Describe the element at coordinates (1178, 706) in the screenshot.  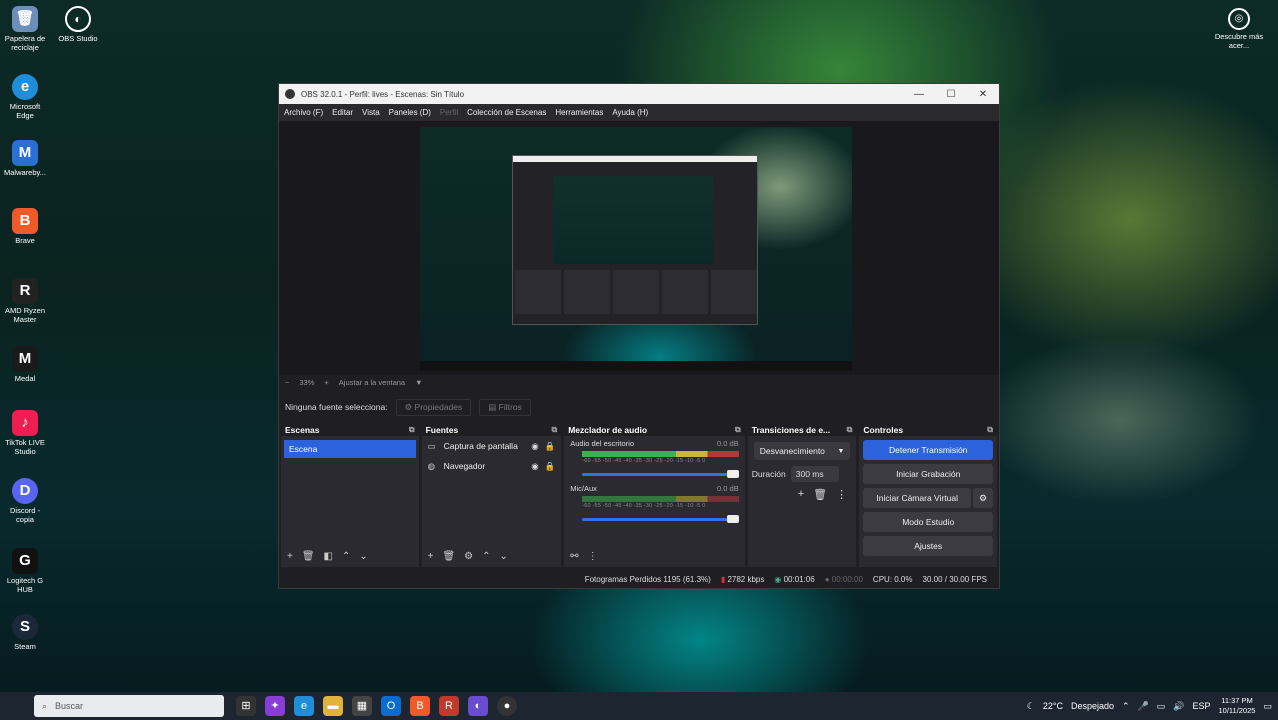
I see `volume-icon: 🔊` at that location.